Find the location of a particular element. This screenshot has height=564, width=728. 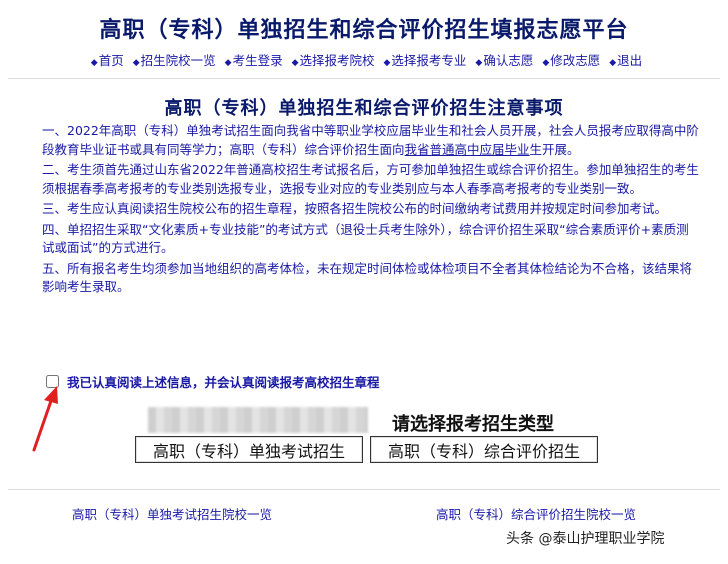

comprehensive-button: 高职（专科）综合评价招生 is located at coordinates (484, 449).